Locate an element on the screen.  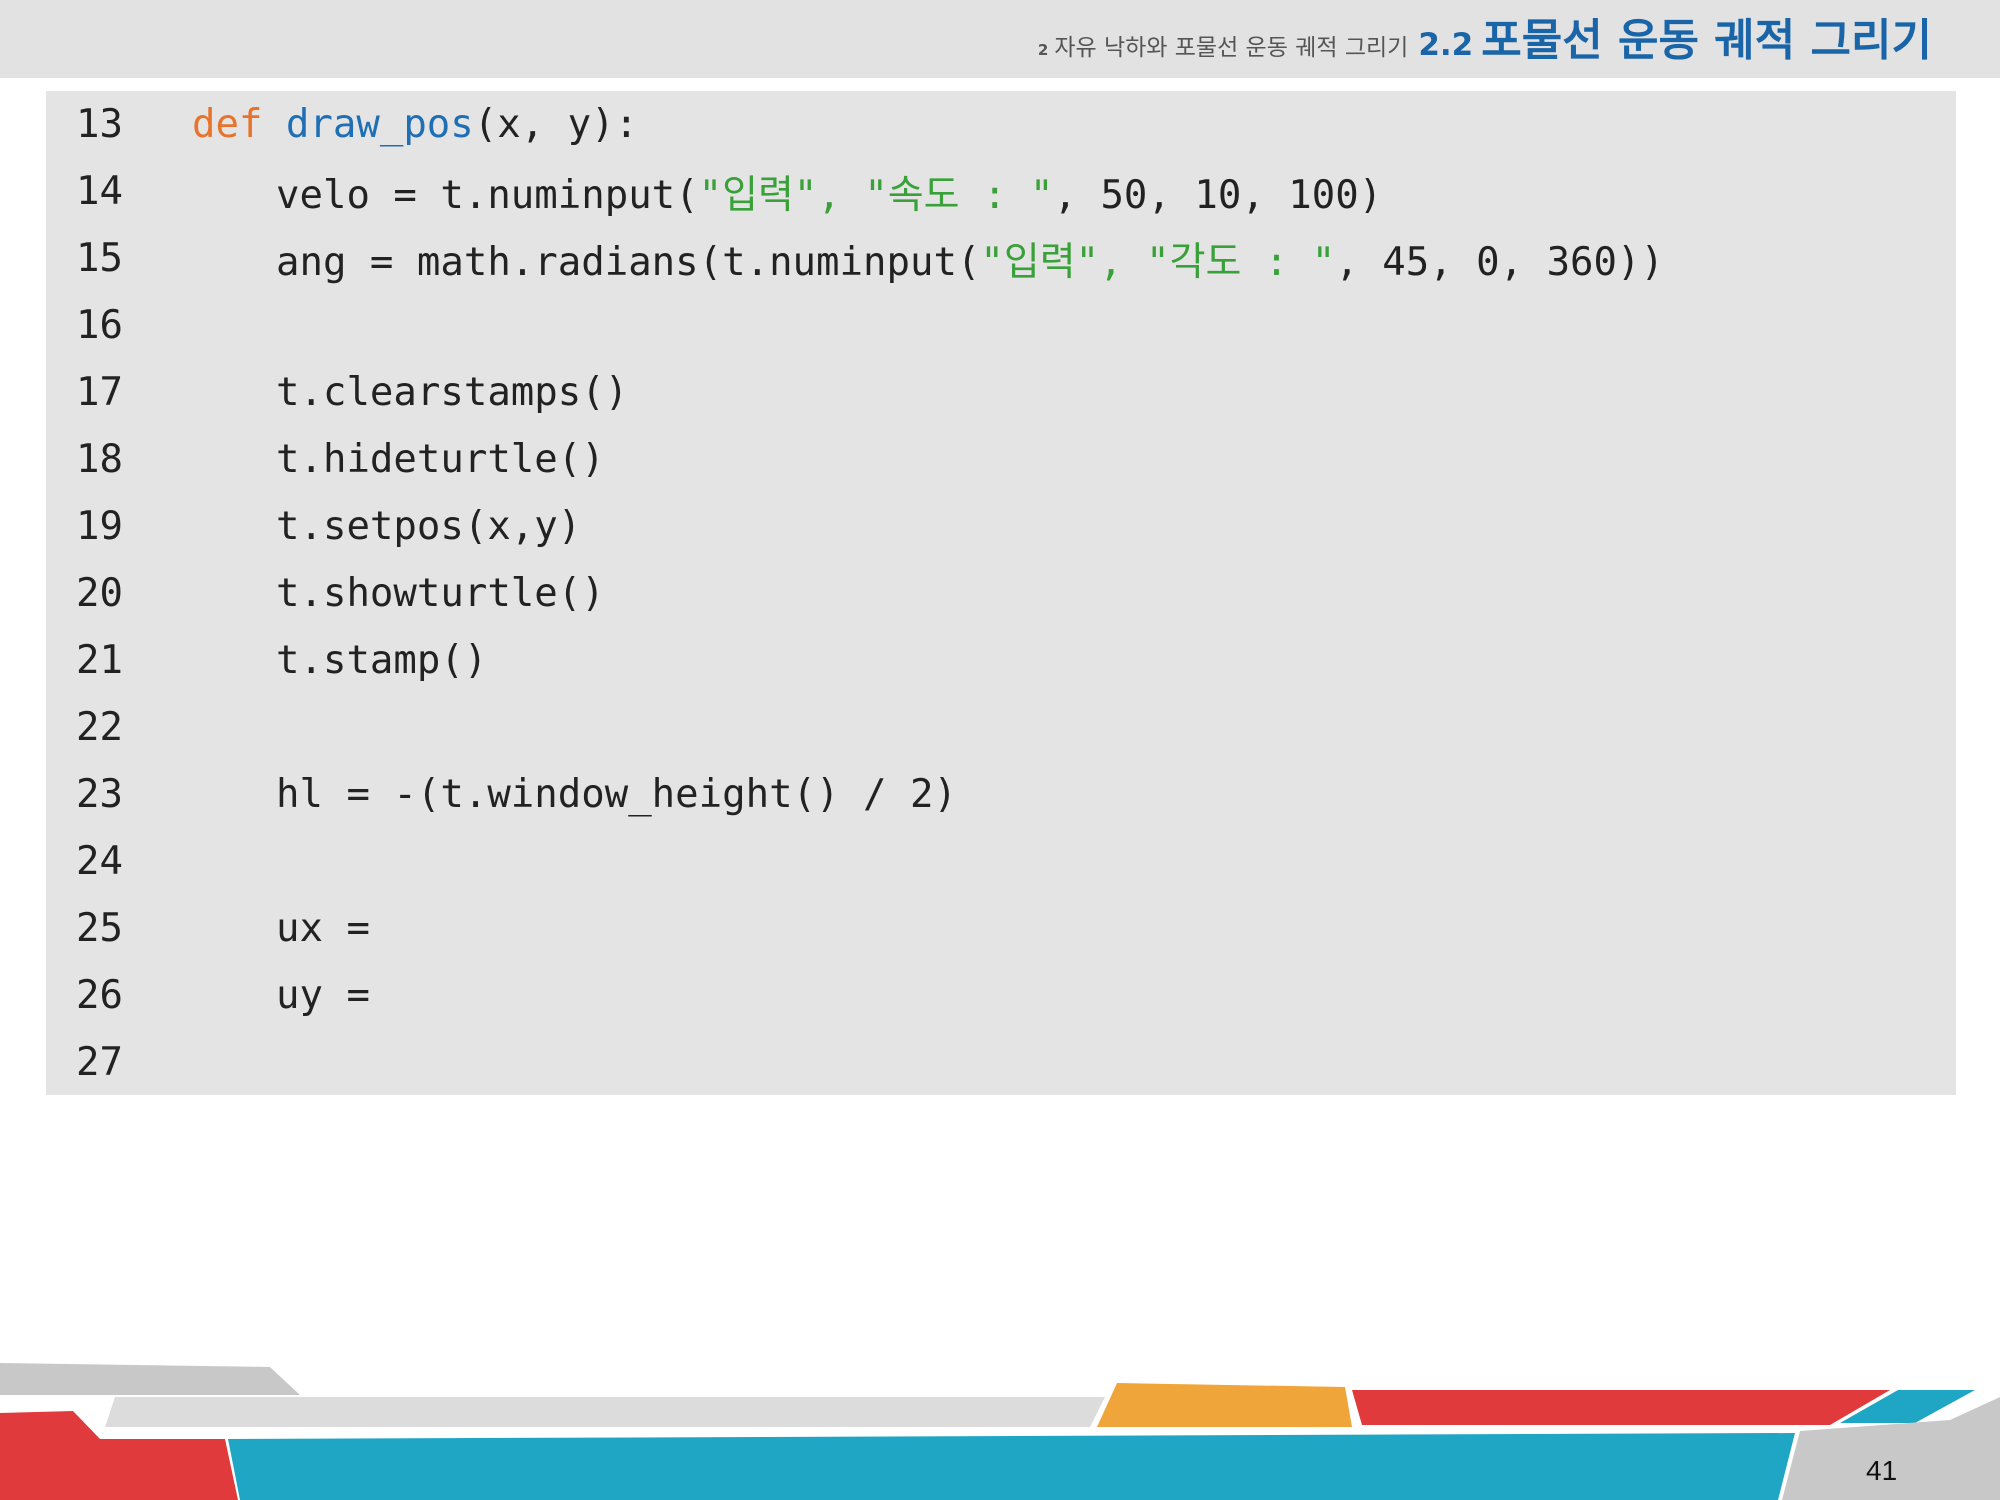
code-text: def draw_pos(x, y): is located at coordinates (415, 124).